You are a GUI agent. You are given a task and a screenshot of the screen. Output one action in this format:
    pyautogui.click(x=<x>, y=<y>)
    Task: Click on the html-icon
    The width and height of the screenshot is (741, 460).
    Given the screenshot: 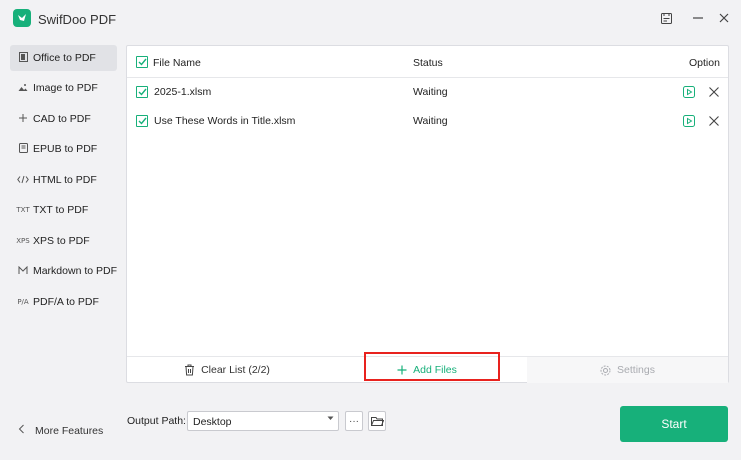 What is the action you would take?
    pyautogui.click(x=23, y=180)
    